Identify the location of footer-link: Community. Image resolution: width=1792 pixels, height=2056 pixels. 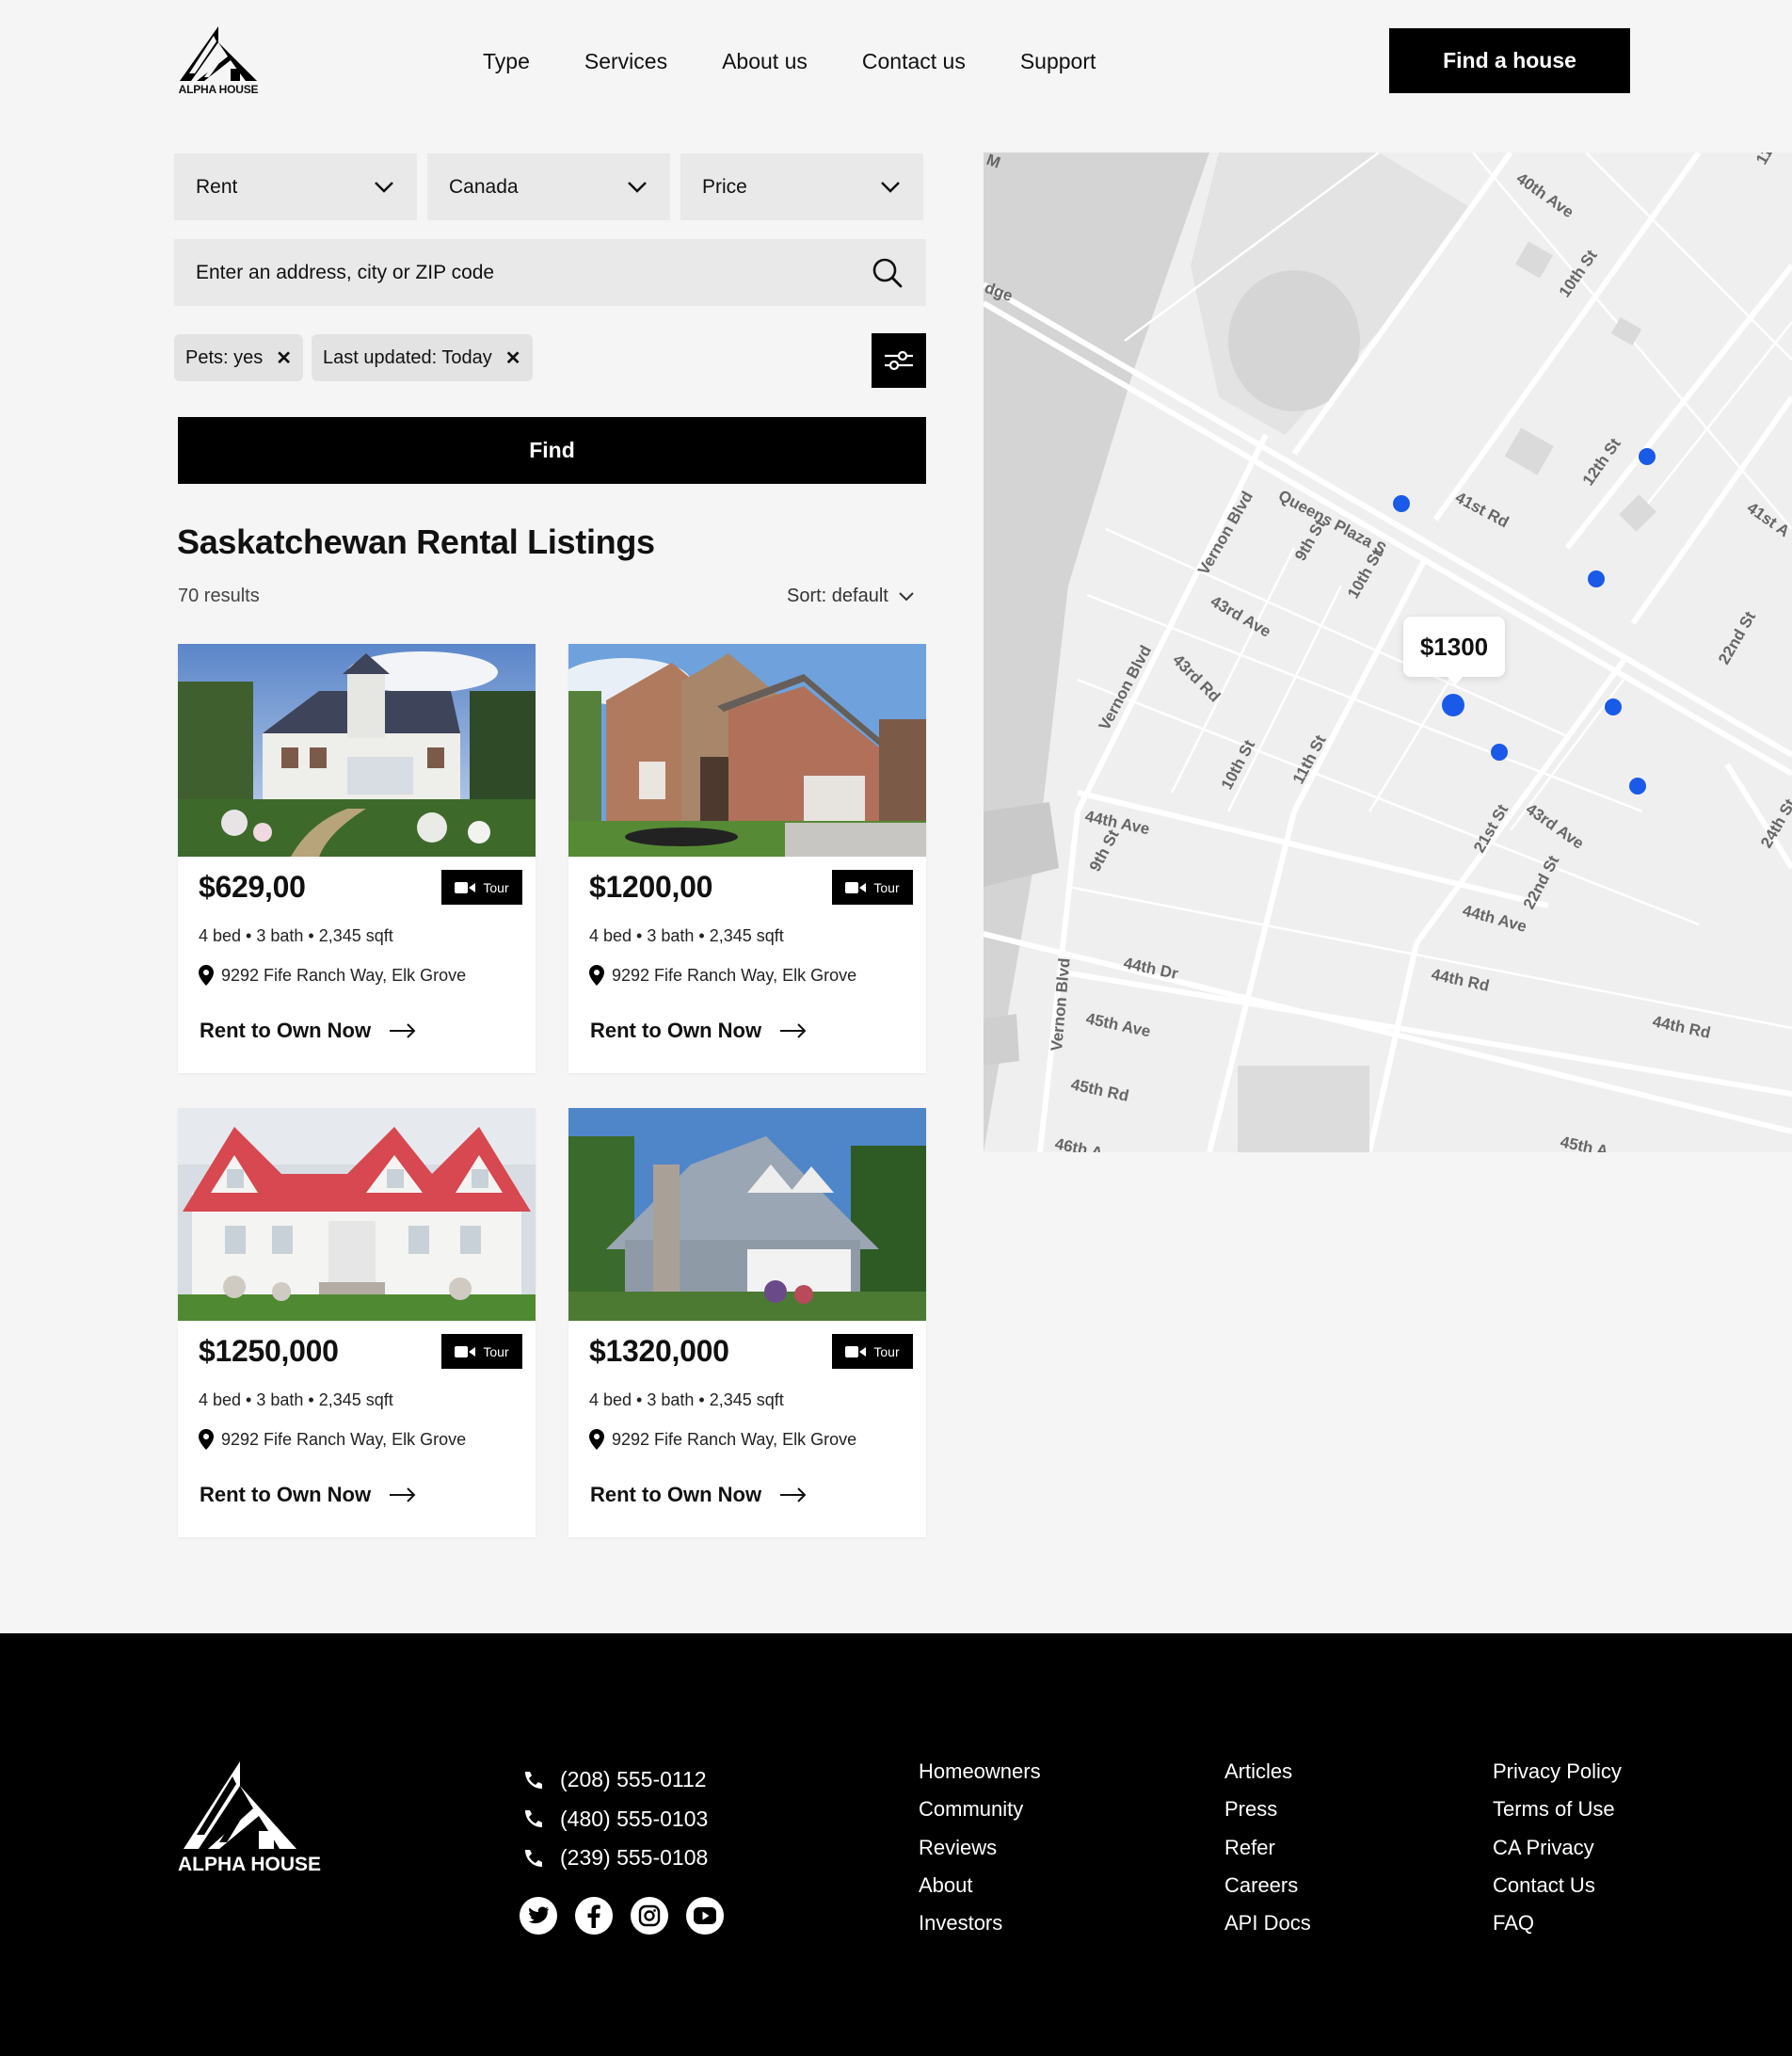
(980, 1816).